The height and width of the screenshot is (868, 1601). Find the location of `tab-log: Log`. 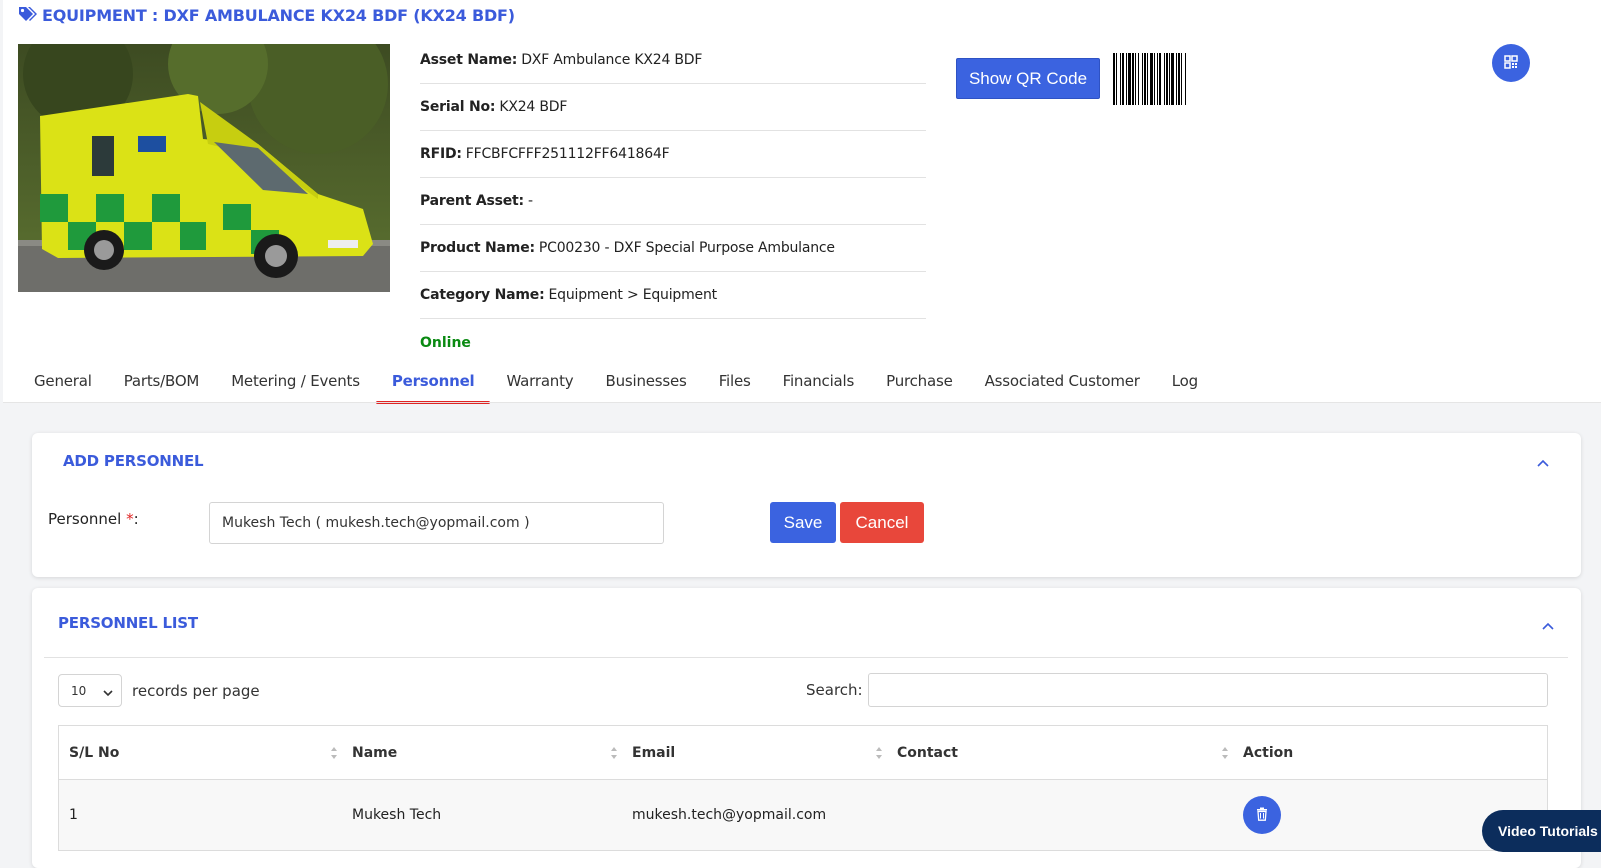

tab-log: Log is located at coordinates (1185, 383).